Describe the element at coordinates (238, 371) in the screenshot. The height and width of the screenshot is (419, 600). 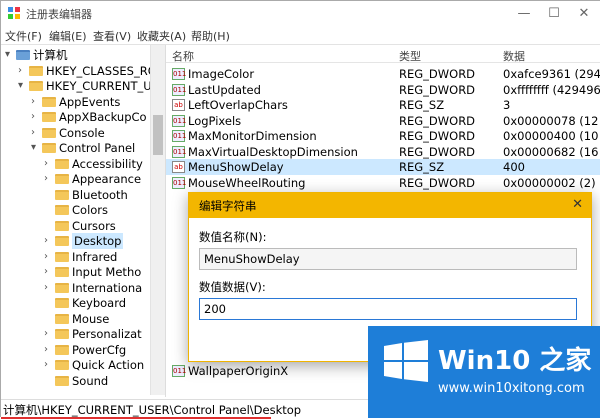
I see `cell-name: WallpaperOriginX` at that location.